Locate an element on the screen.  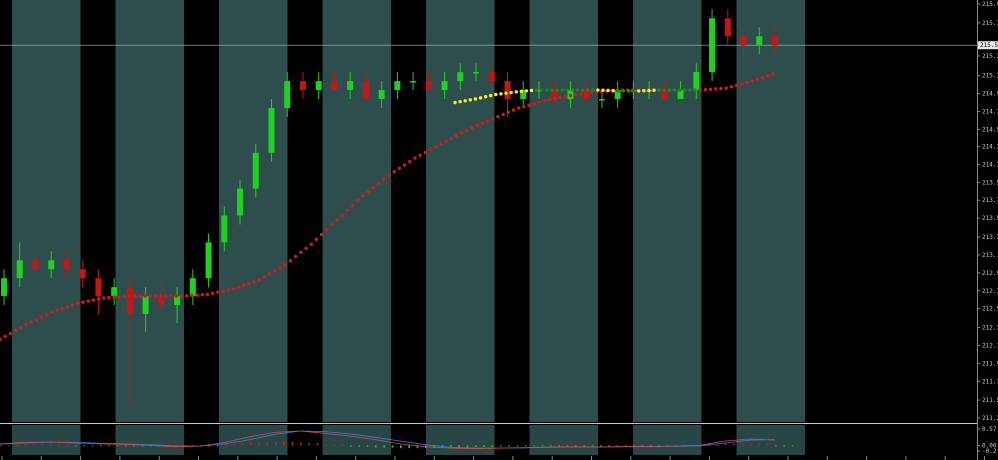
price-tick-label: 211.54 is located at coordinates (990, 400).